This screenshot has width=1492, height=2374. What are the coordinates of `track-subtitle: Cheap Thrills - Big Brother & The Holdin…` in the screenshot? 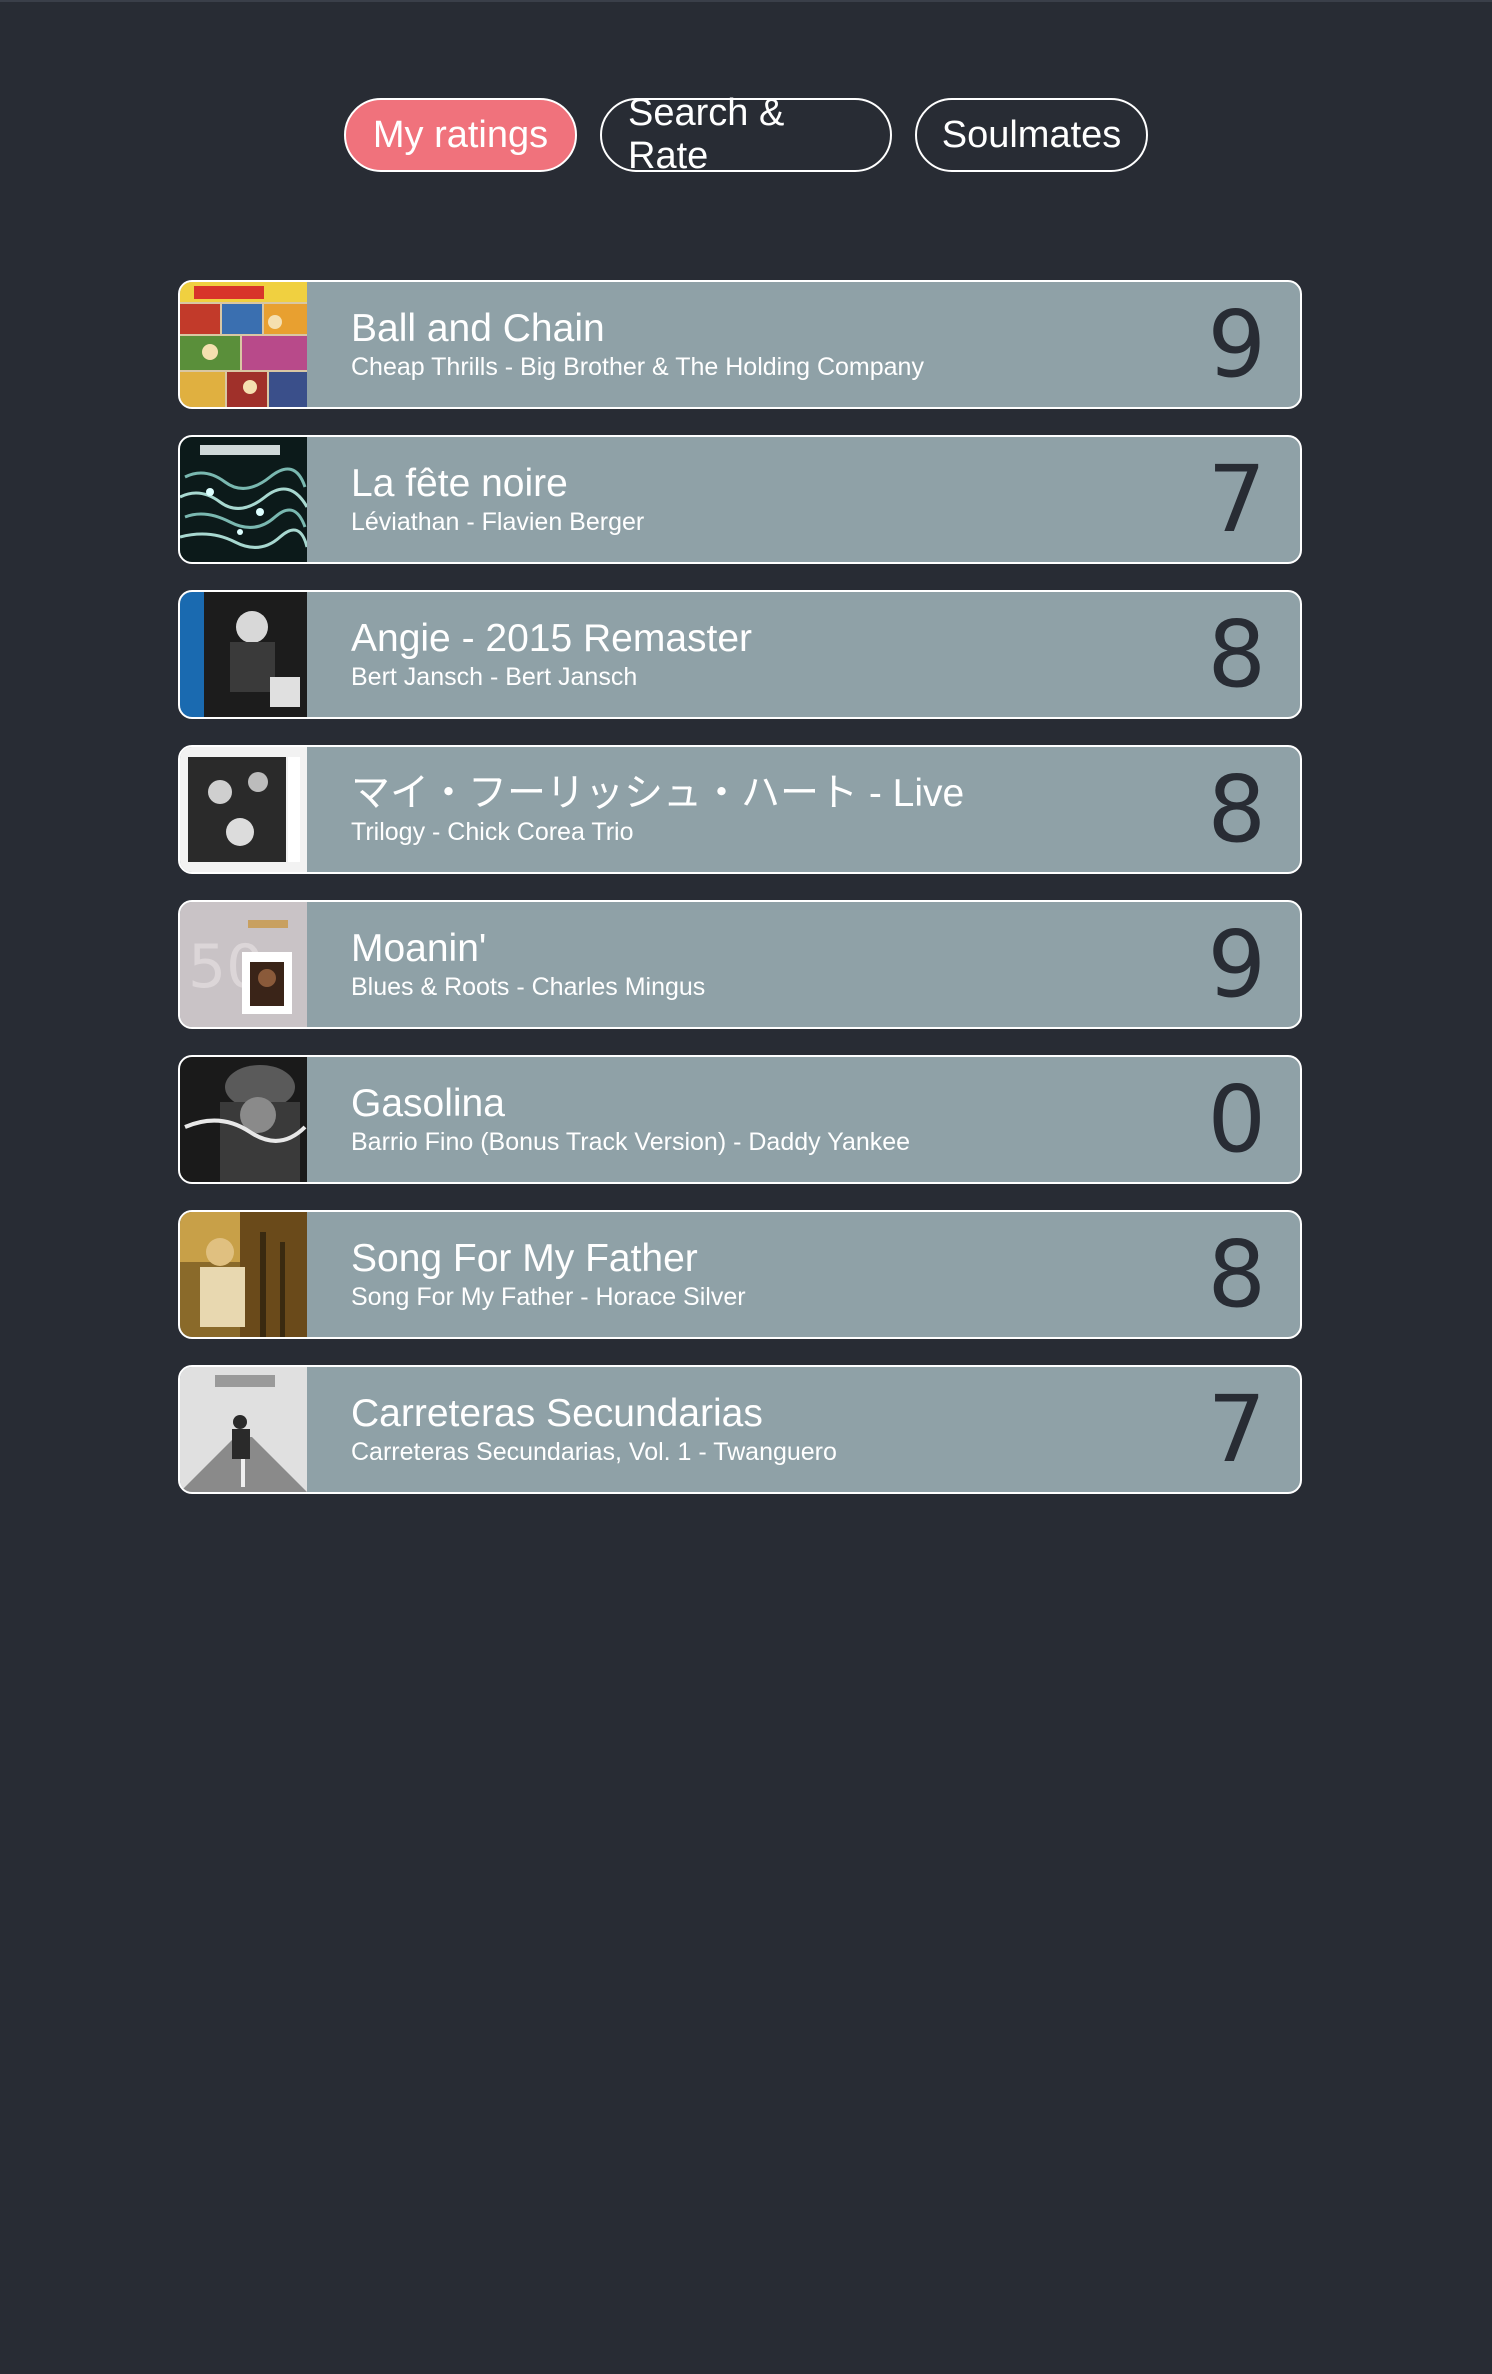 It's located at (637, 366).